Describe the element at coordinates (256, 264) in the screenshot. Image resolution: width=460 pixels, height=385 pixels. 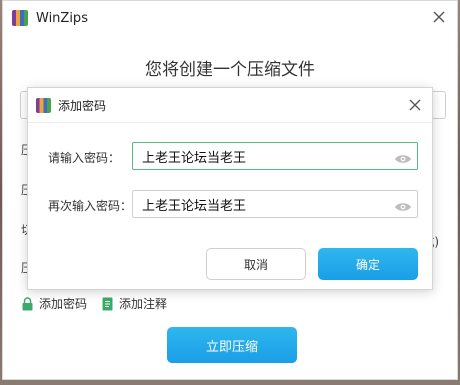
I see `cancel-button: 取消` at that location.